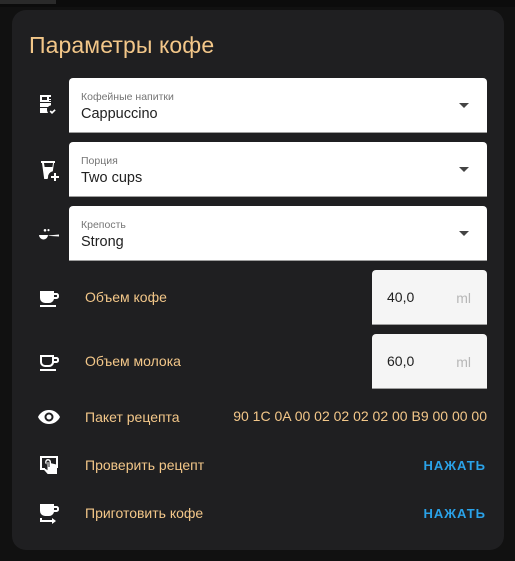 This screenshot has width=515, height=561. What do you see at coordinates (119, 114) in the screenshot?
I see `drink-select-value: Cappuccino` at bounding box center [119, 114].